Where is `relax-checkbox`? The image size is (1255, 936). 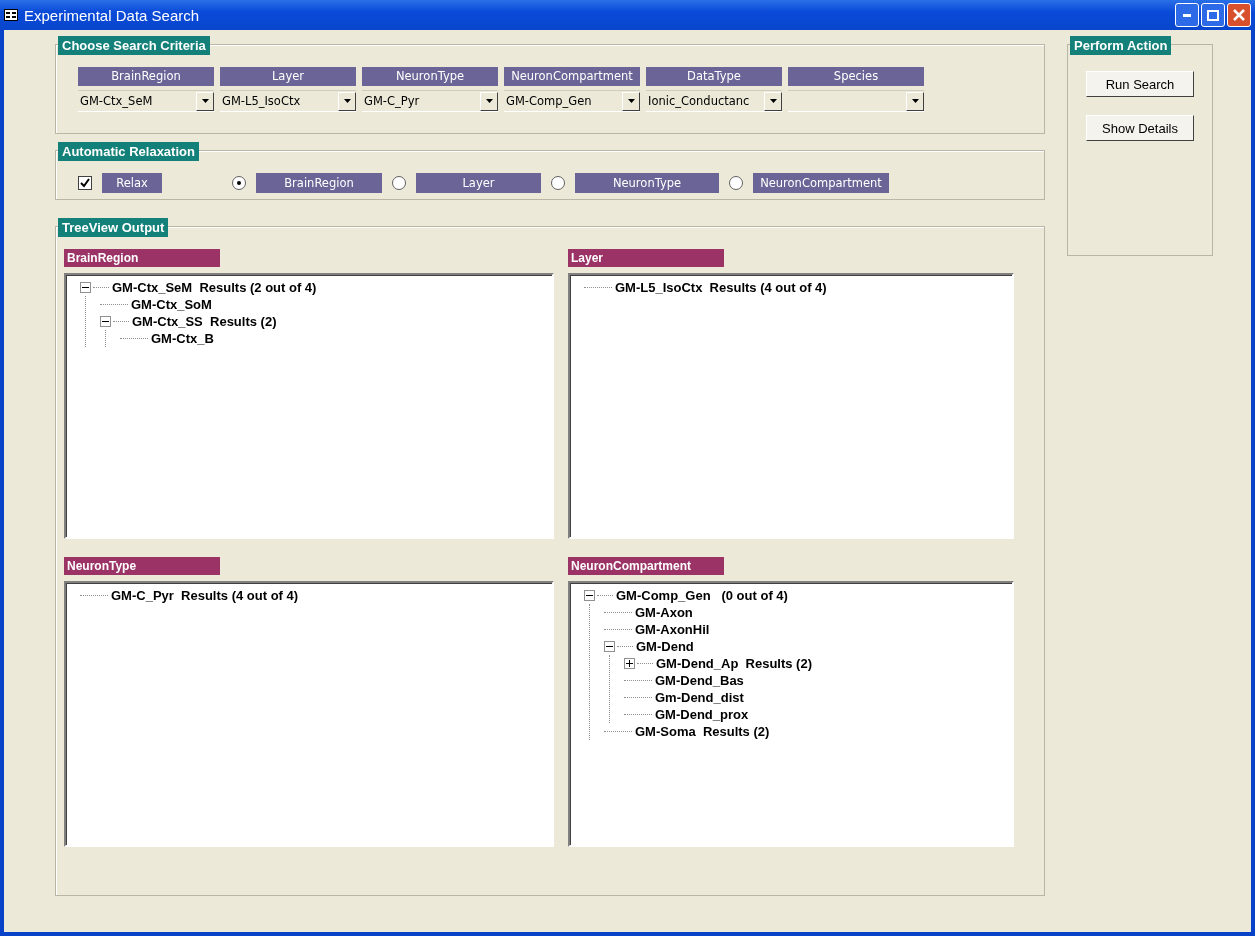
relax-checkbox is located at coordinates (85, 183).